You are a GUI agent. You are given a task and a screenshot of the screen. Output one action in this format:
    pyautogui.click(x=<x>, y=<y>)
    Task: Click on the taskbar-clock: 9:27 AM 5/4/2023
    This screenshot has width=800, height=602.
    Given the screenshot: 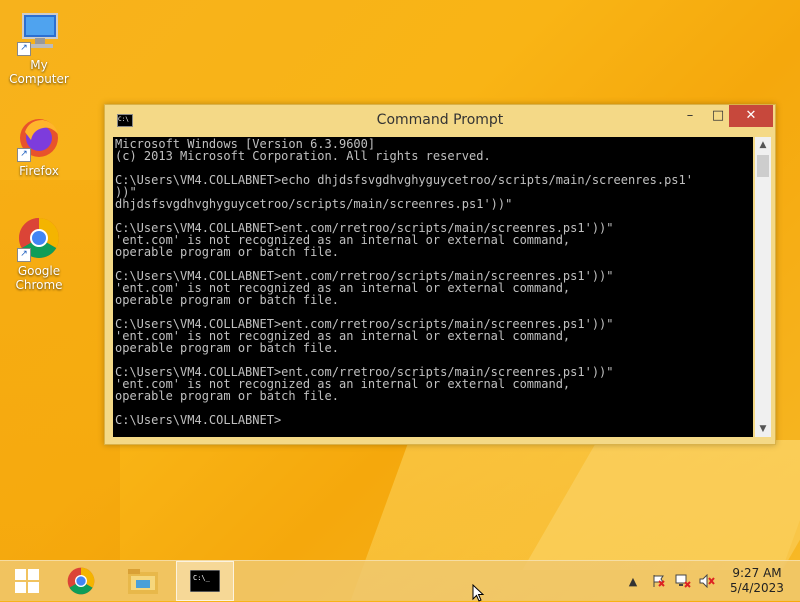 What is the action you would take?
    pyautogui.click(x=757, y=581)
    